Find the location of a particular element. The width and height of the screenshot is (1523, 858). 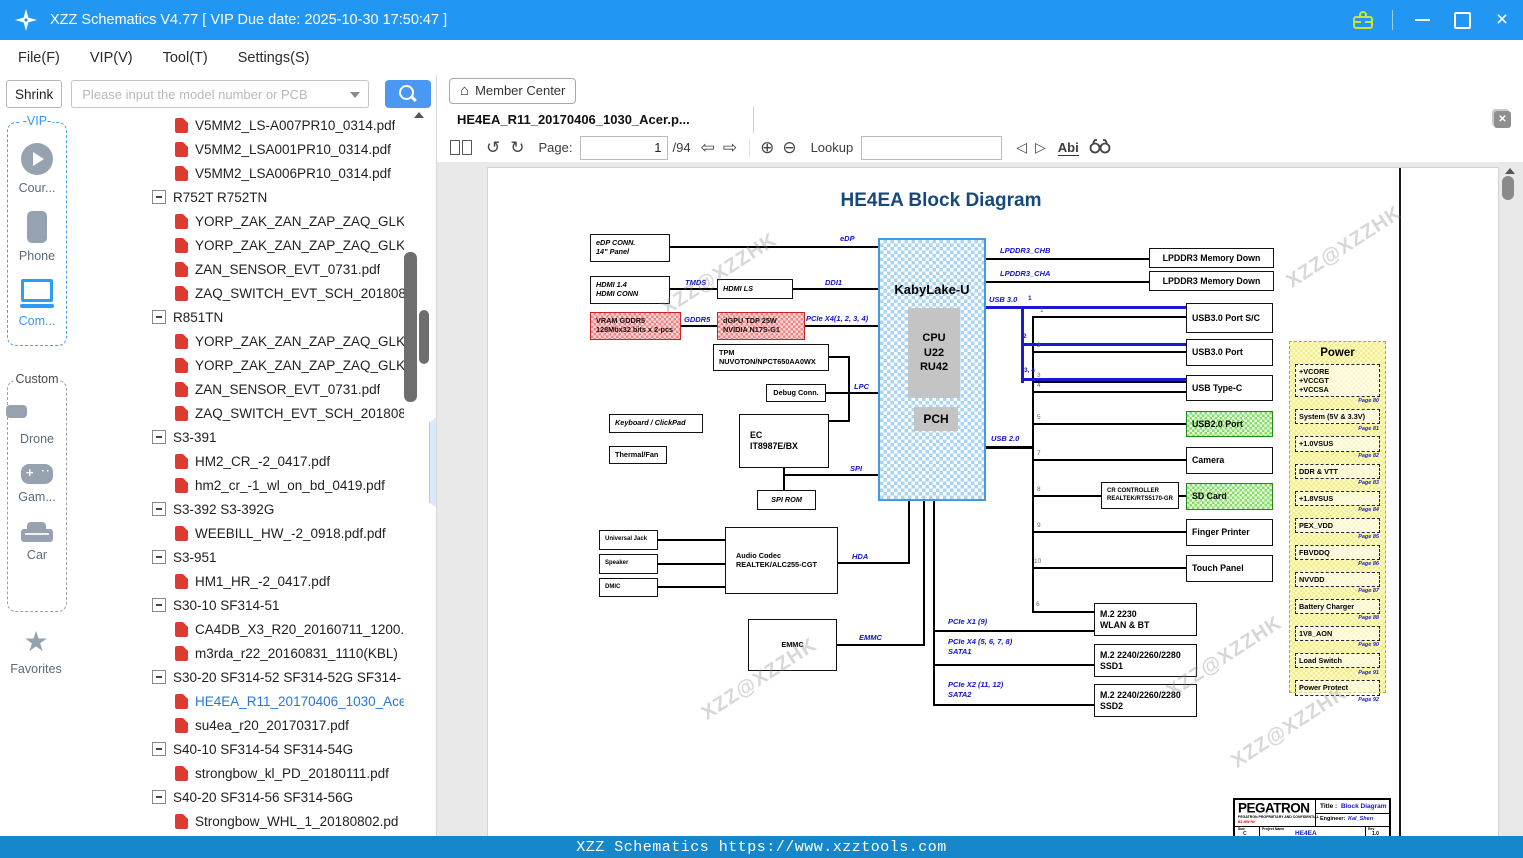

page-number-input is located at coordinates (624, 147).